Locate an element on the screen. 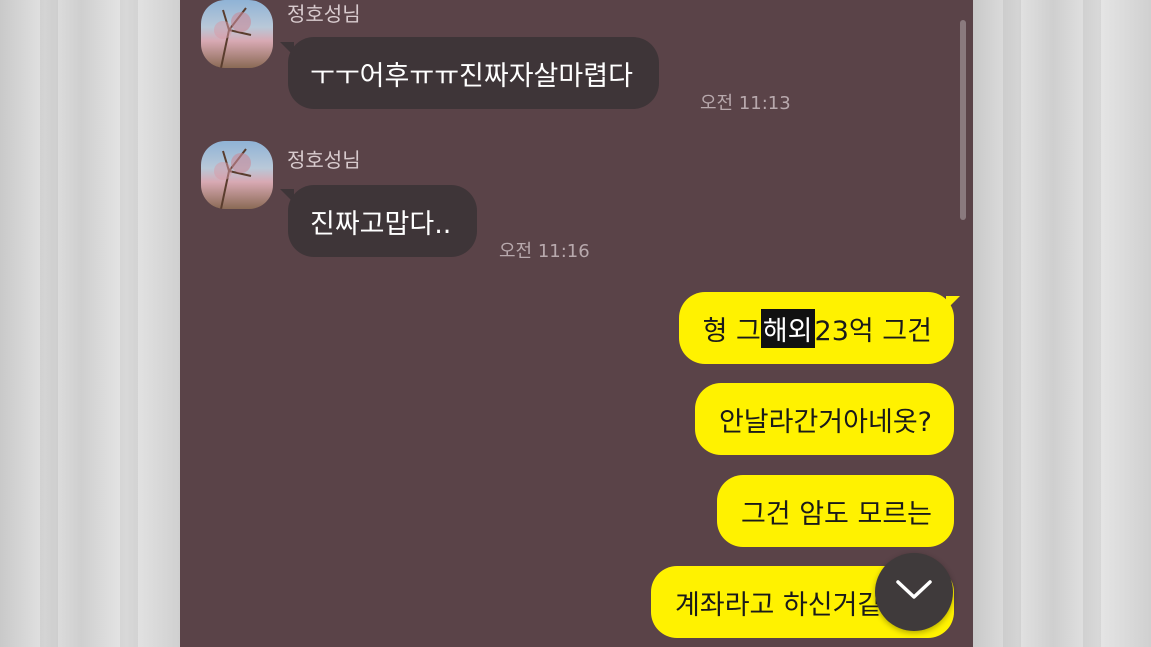 Image resolution: width=1151 pixels, height=647 pixels. message-bubble-outgoing: 안날라간거아네옷? is located at coordinates (824, 419).